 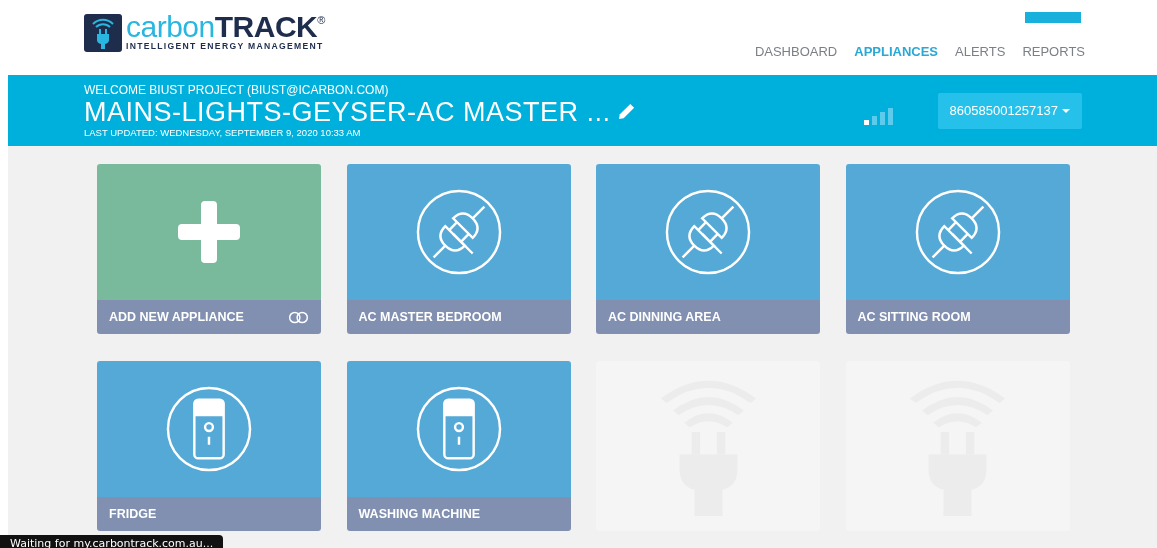 What do you see at coordinates (176, 317) in the screenshot?
I see `appliance-name: ADD NEW APPLIANCE` at bounding box center [176, 317].